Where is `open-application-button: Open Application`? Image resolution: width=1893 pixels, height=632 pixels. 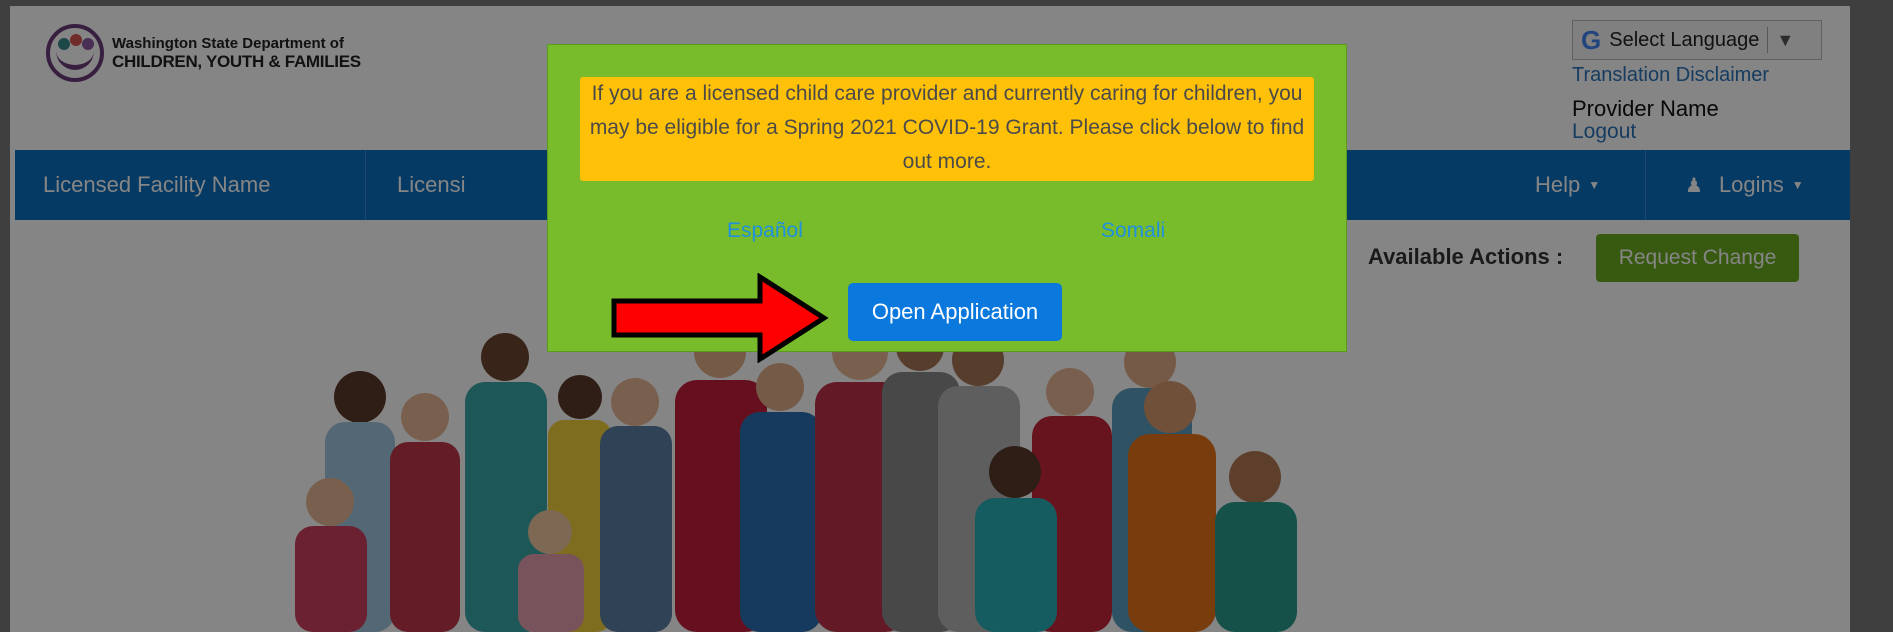
open-application-button: Open Application is located at coordinates (955, 312).